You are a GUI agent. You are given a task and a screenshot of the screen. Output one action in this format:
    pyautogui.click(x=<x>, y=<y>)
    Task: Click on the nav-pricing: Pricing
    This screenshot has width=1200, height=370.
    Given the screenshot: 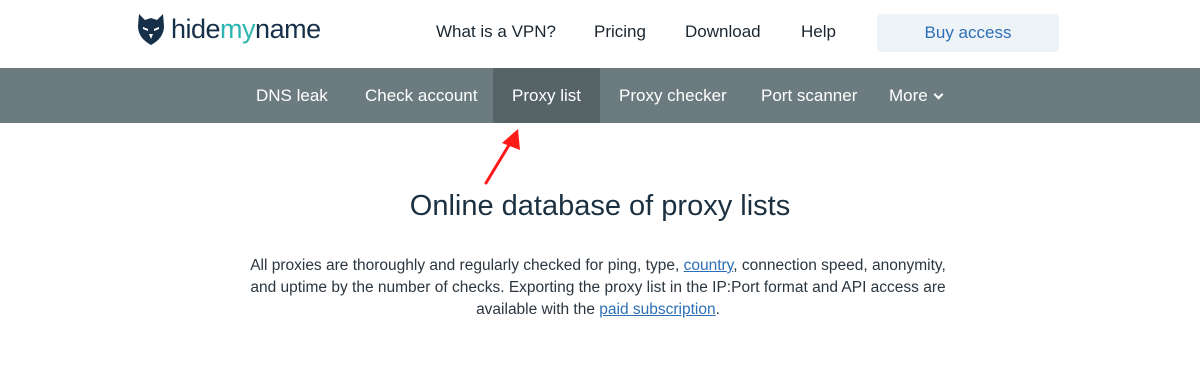 What is the action you would take?
    pyautogui.click(x=620, y=32)
    